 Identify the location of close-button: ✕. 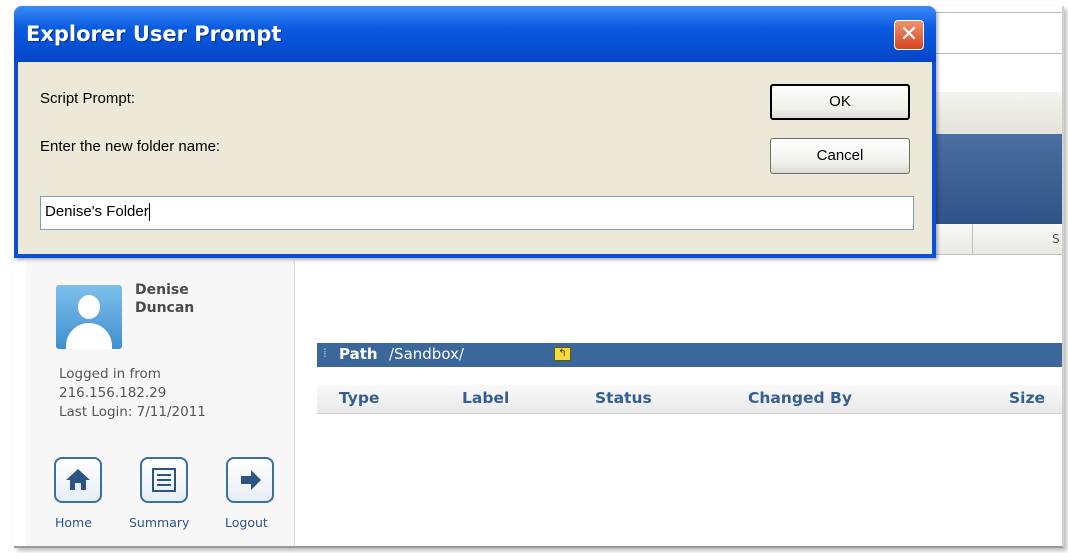
(909, 35).